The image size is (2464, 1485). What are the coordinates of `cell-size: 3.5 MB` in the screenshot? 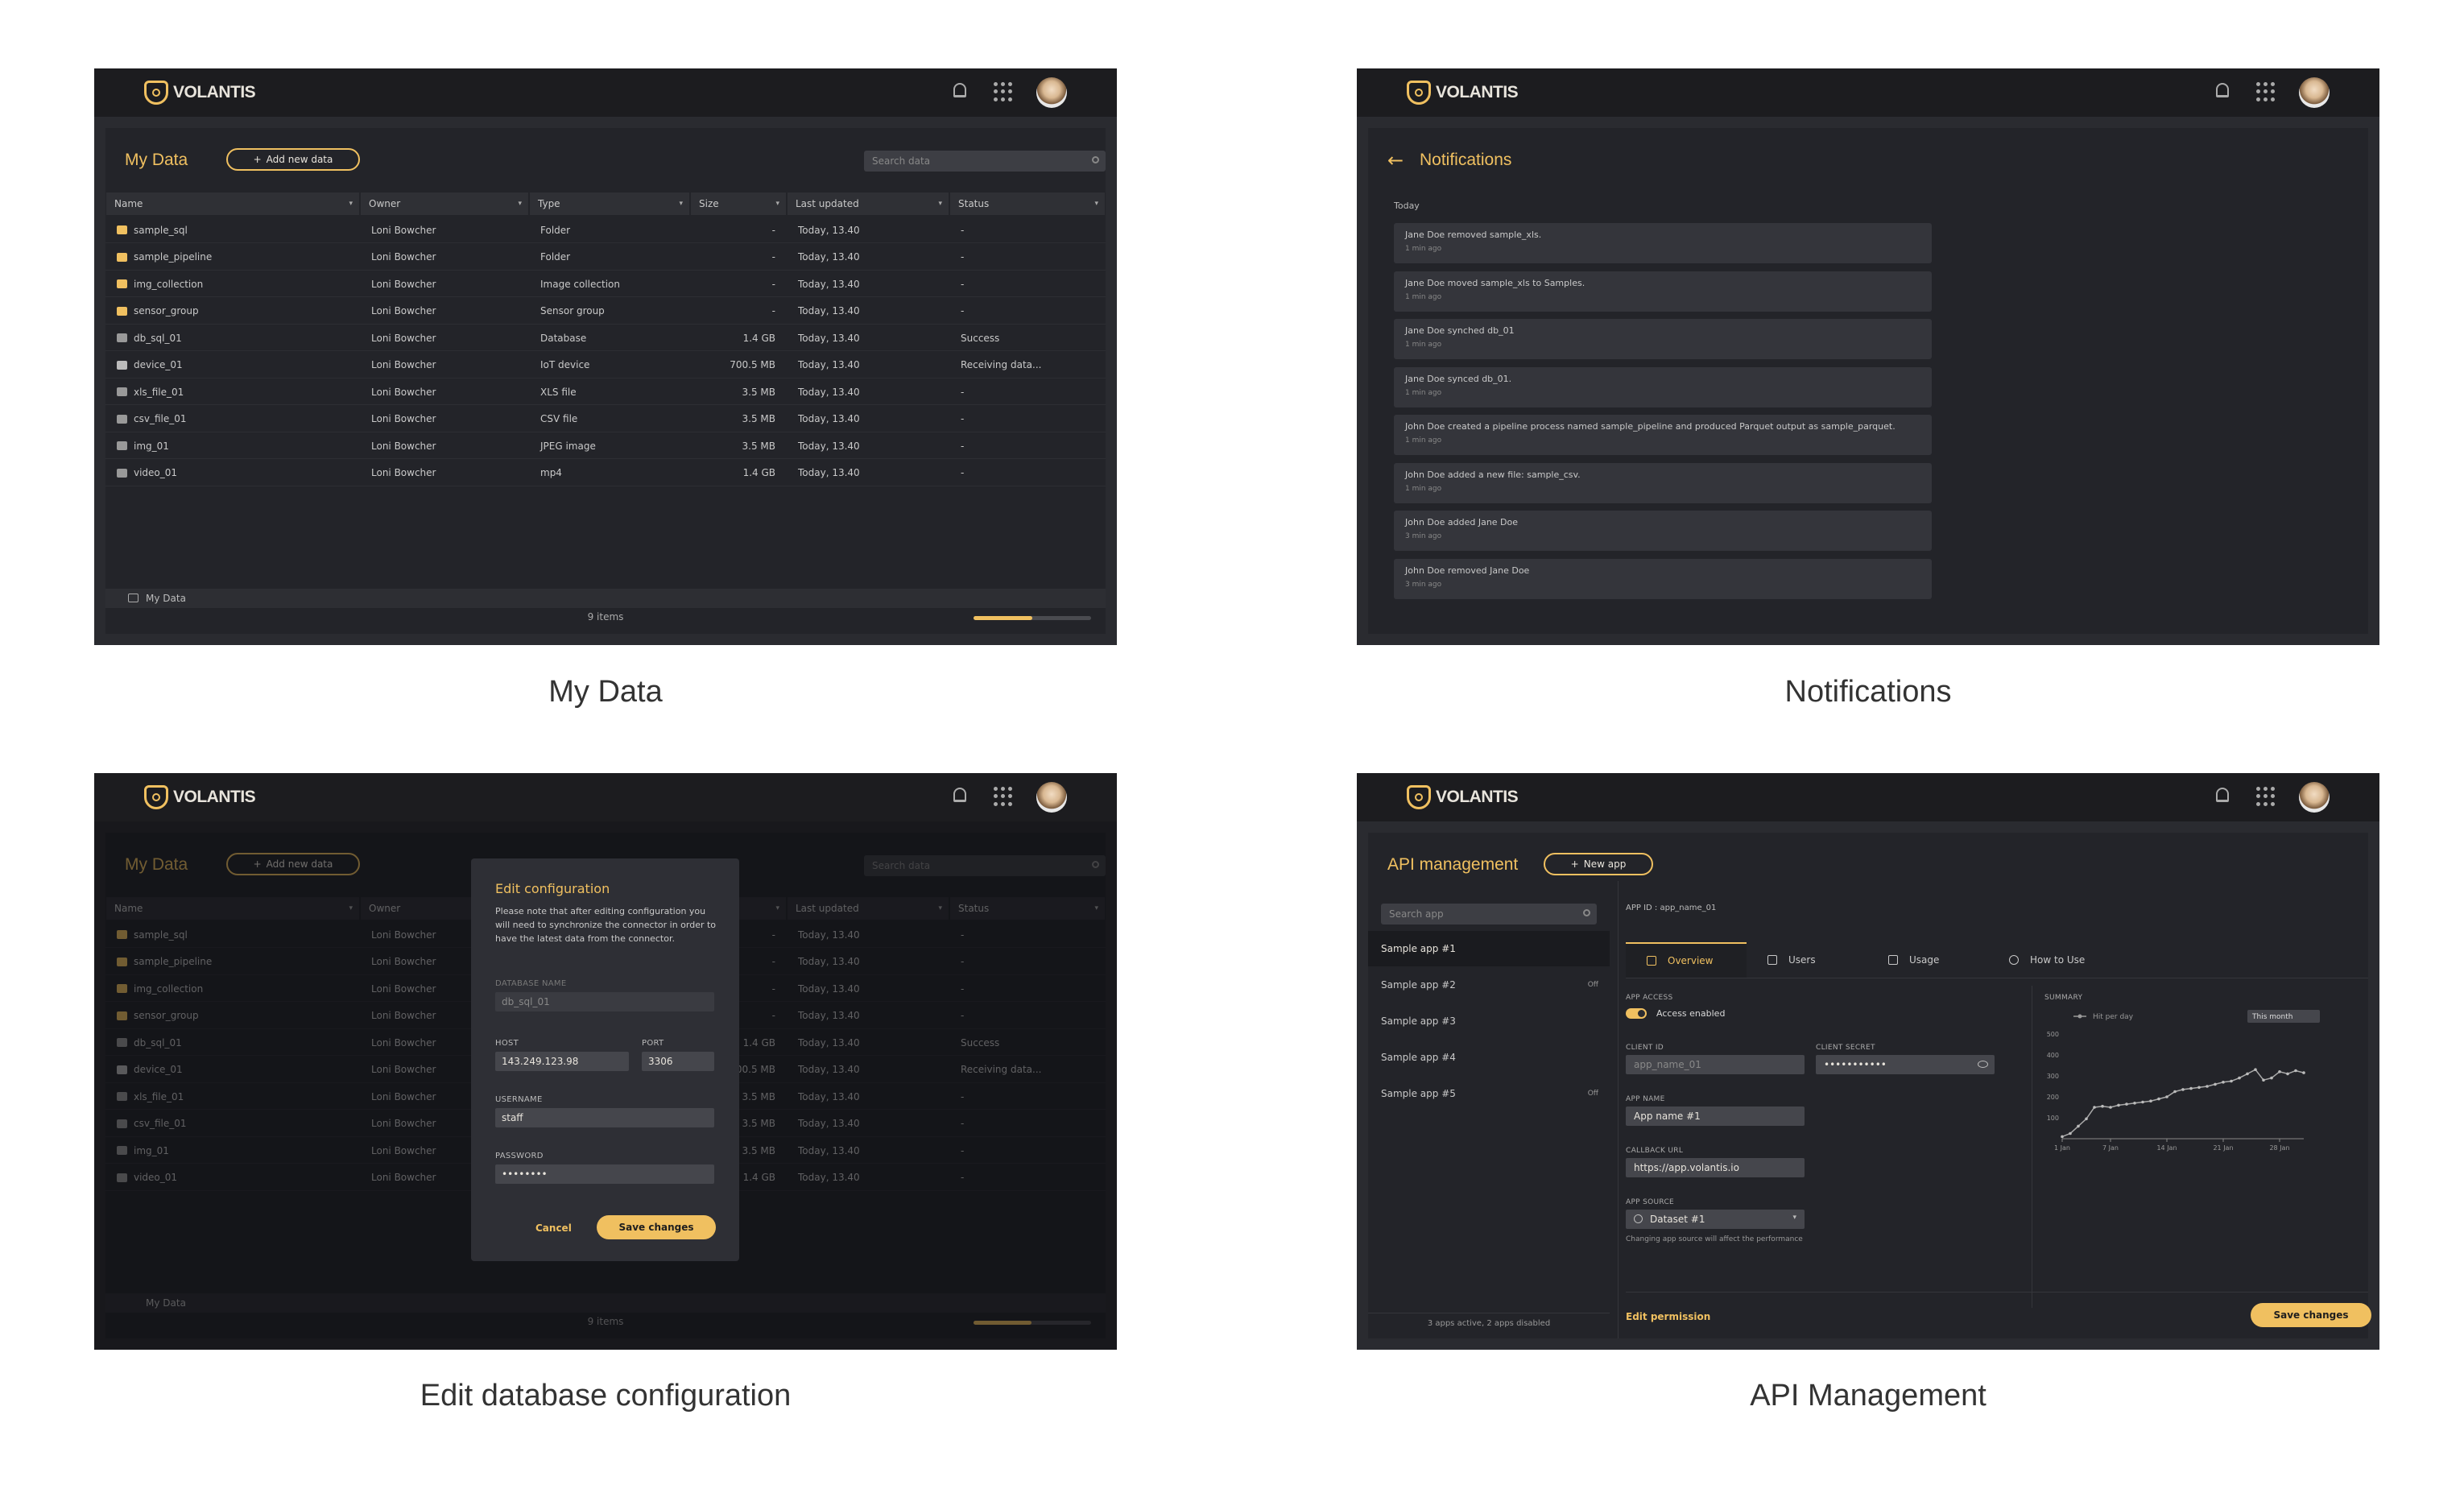 It's located at (738, 419).